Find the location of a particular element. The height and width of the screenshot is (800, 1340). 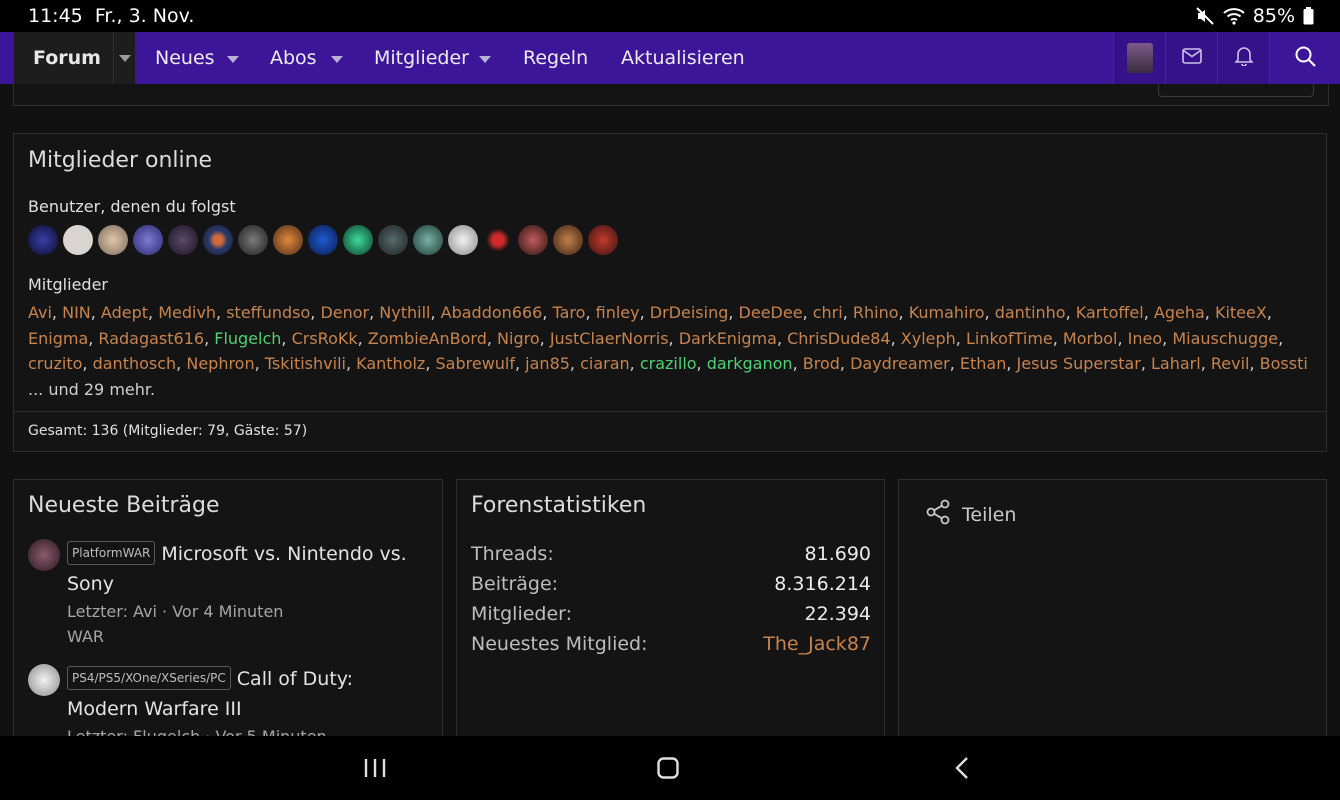

member-link: Adept is located at coordinates (124, 312).